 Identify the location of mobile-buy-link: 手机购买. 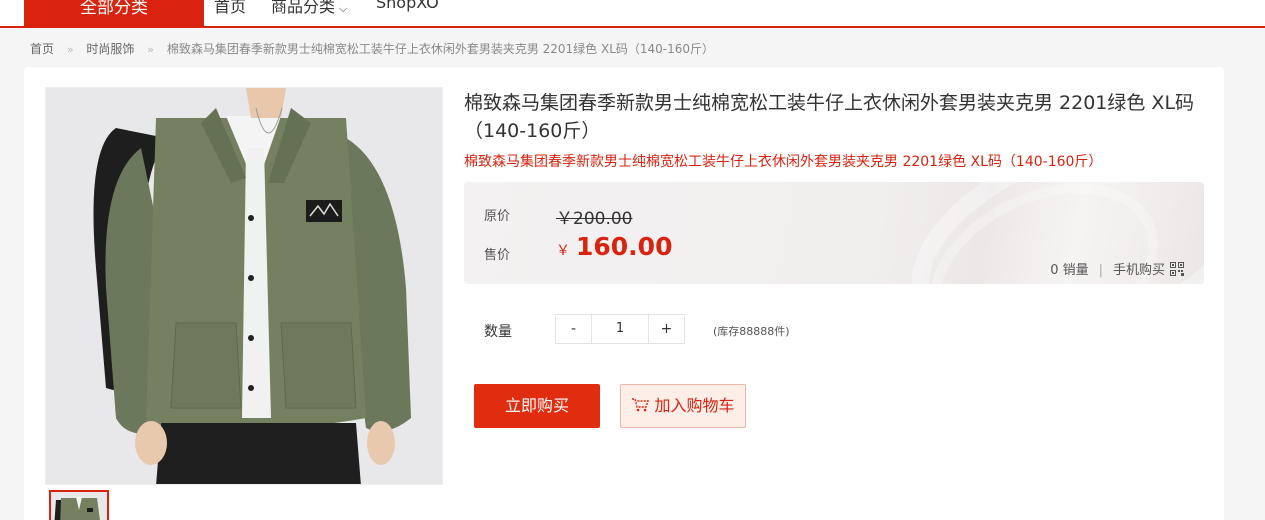
(1139, 270).